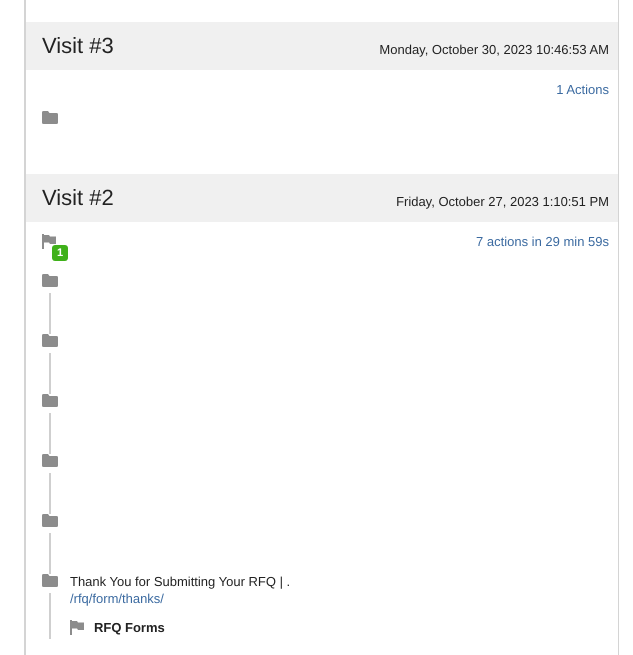 Image resolution: width=633 pixels, height=655 pixels. Describe the element at coordinates (129, 627) in the screenshot. I see `event-label: RFQ Forms` at that location.